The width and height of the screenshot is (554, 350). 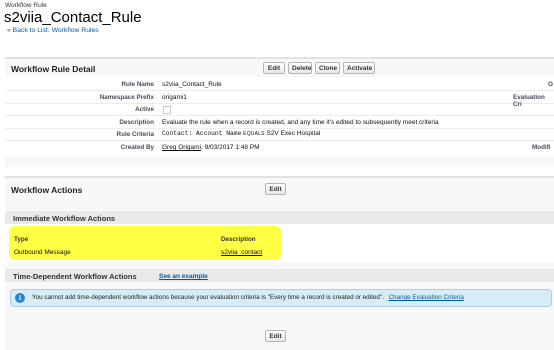 What do you see at coordinates (135, 134) in the screenshot?
I see `rule-criteria-label: Rule Criteria` at bounding box center [135, 134].